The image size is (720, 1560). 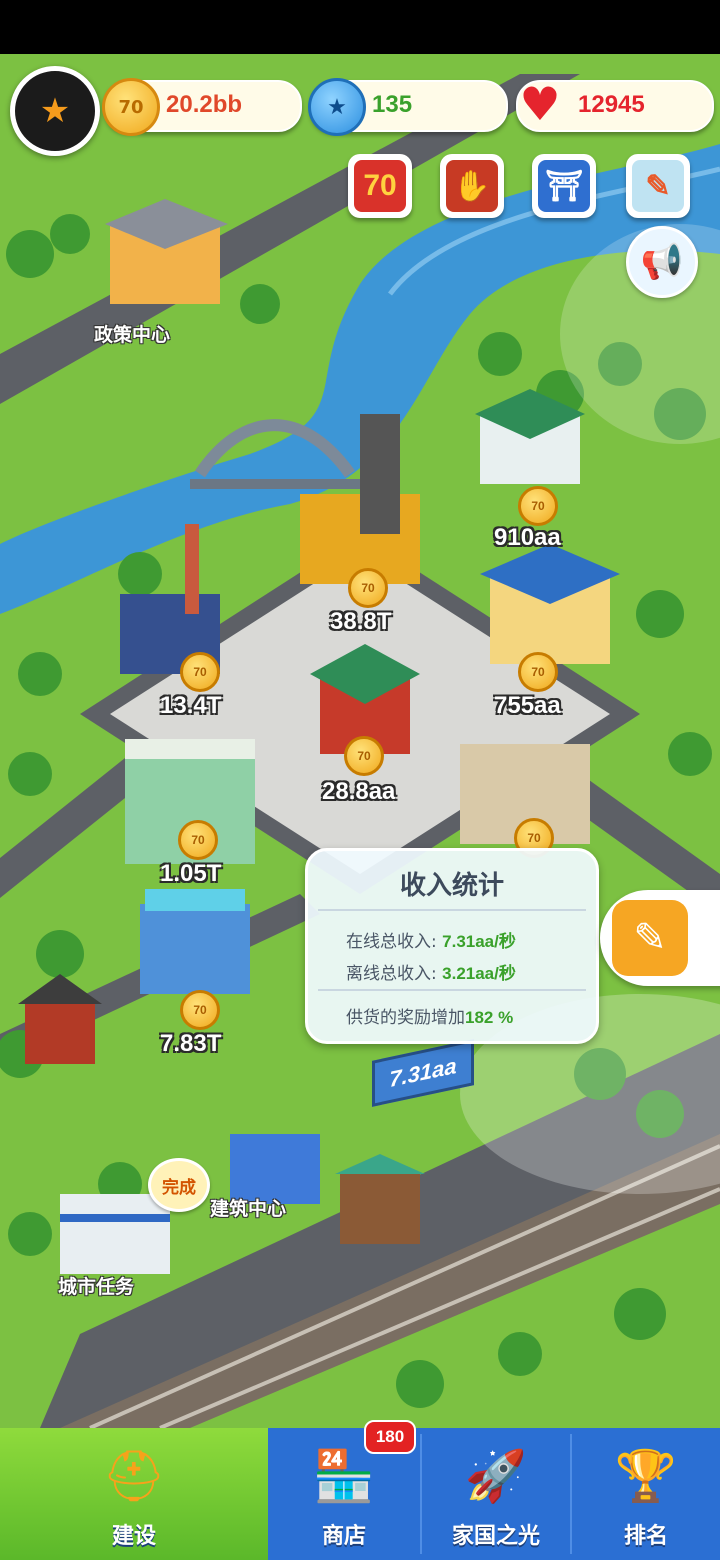 I want to click on podium-icon: 🏆, so click(x=646, y=1475).